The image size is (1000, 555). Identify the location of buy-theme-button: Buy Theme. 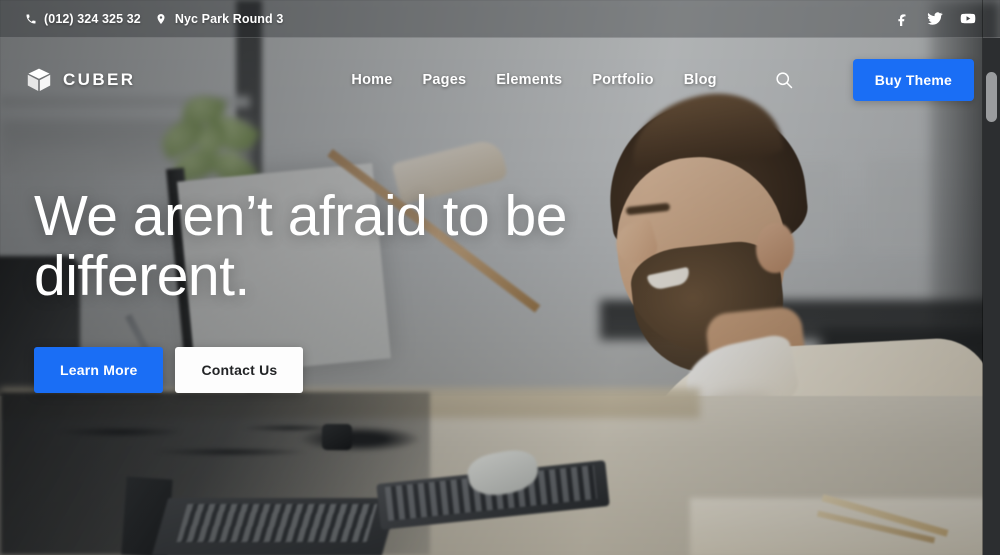
(913, 80).